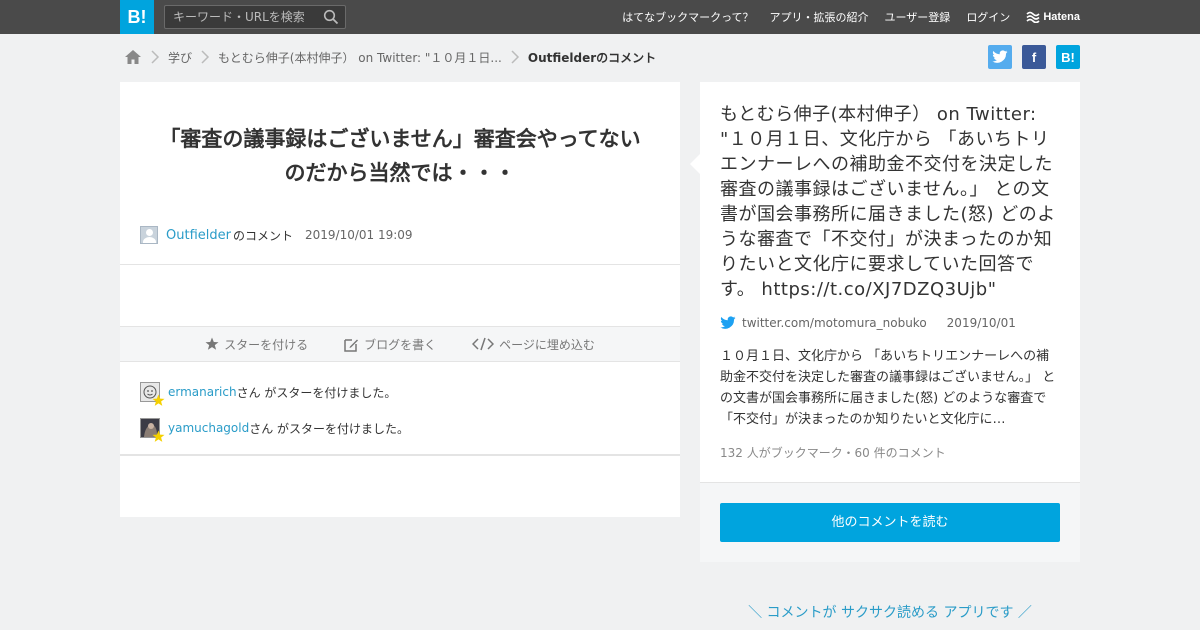 The image size is (1200, 630). Describe the element at coordinates (202, 392) in the screenshot. I see `star-user-link: ermanarich` at that location.